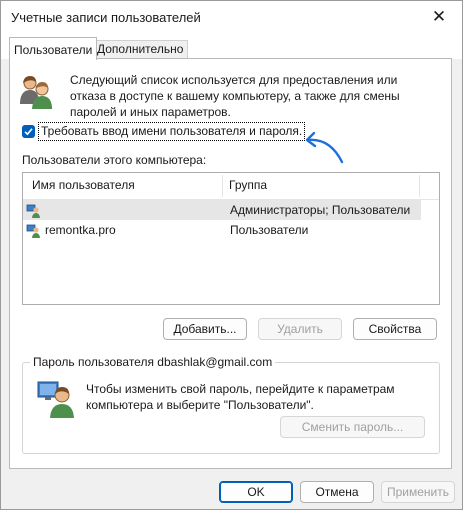  Describe the element at coordinates (36, 92) in the screenshot. I see `users-icon` at that location.